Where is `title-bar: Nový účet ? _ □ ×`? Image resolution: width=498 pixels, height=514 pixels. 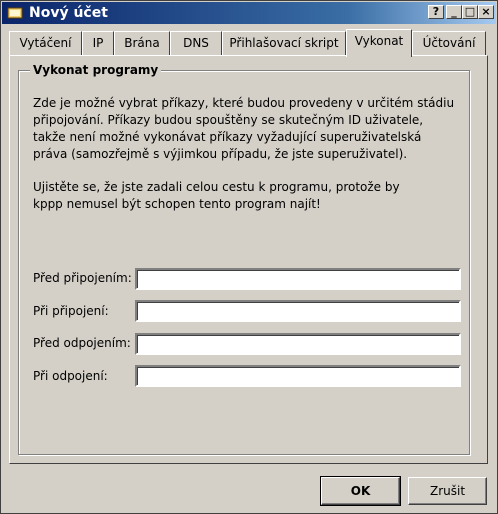
title-bar: Nový účet ? _ □ × is located at coordinates (249, 13).